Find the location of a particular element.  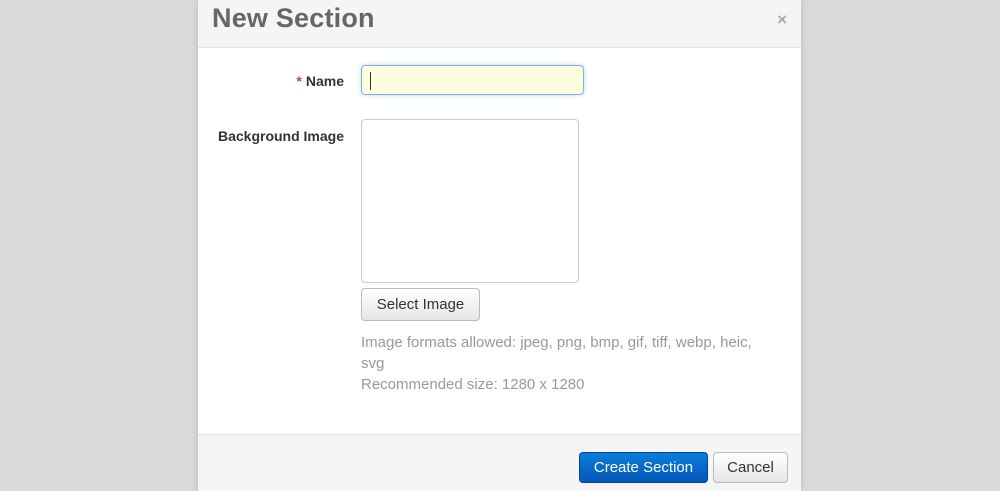

required-mark: * is located at coordinates (299, 81).